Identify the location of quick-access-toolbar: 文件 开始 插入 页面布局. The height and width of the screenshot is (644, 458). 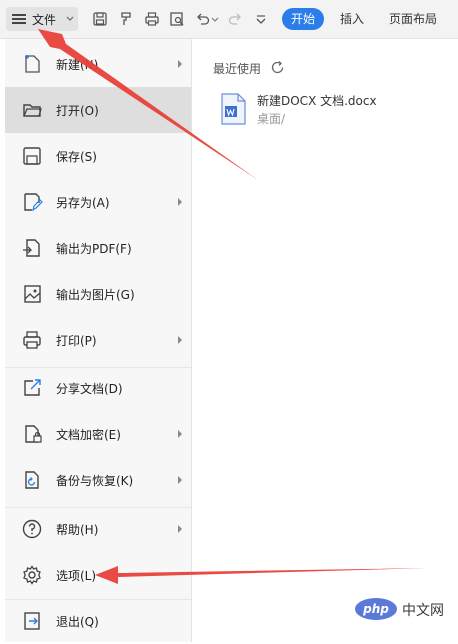
(229, 19).